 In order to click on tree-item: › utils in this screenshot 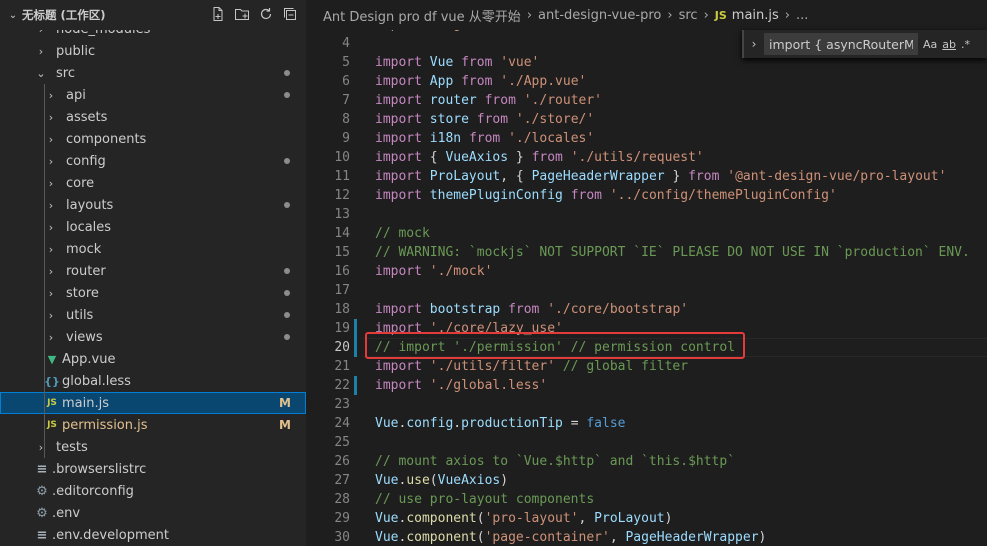, I will do `click(153, 315)`.